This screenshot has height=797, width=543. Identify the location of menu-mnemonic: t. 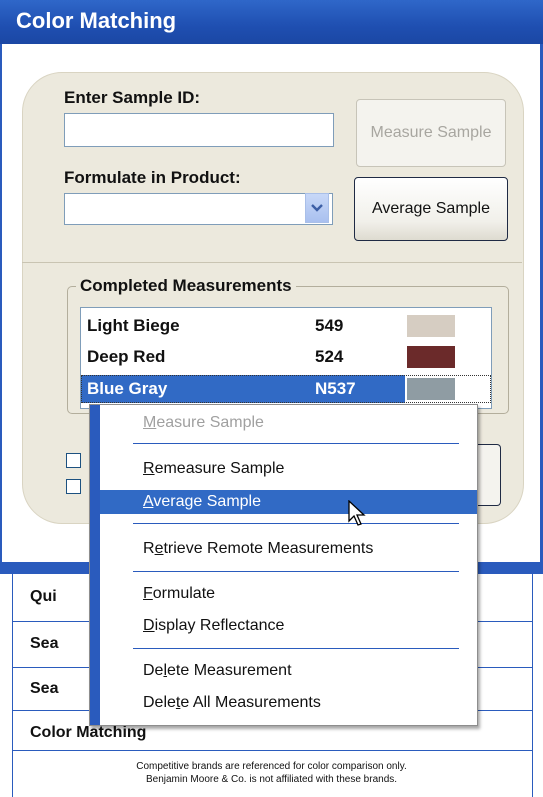
(178, 702).